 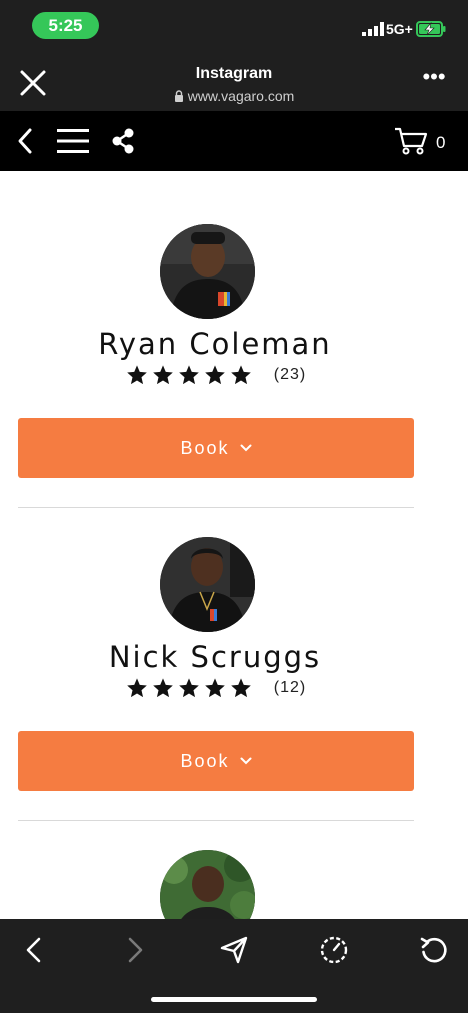 What do you see at coordinates (234, 26) in the screenshot?
I see `status-bar: 5:25 5G+` at bounding box center [234, 26].